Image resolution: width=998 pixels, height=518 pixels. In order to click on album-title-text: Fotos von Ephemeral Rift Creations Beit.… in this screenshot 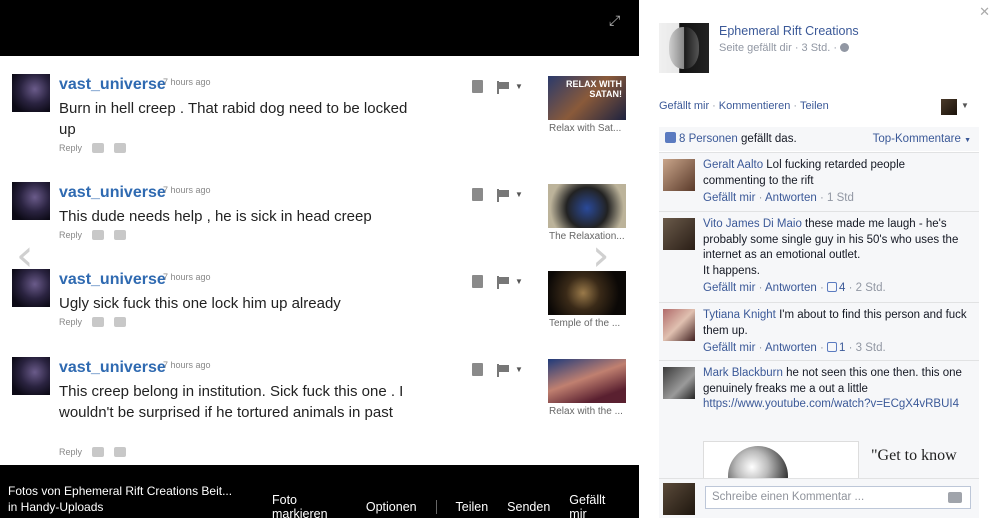, I will do `click(135, 491)`.